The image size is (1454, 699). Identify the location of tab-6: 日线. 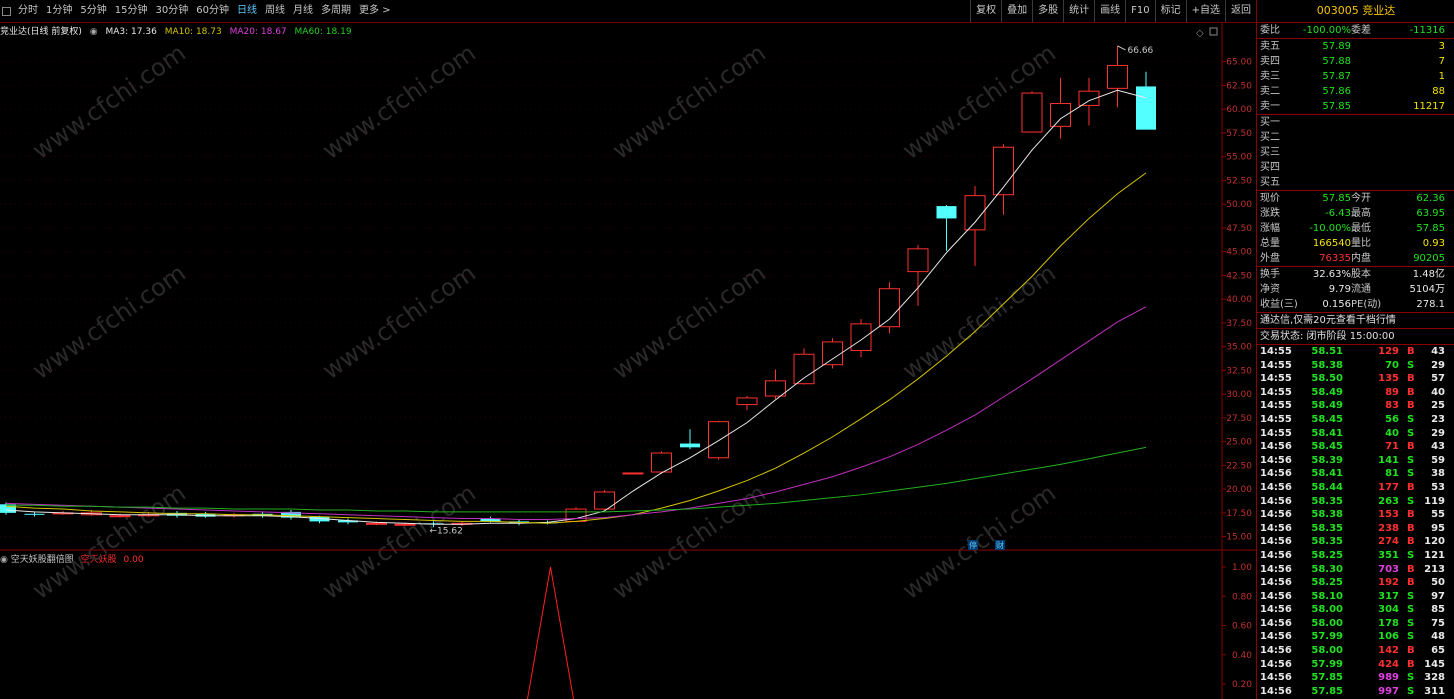
(247, 11).